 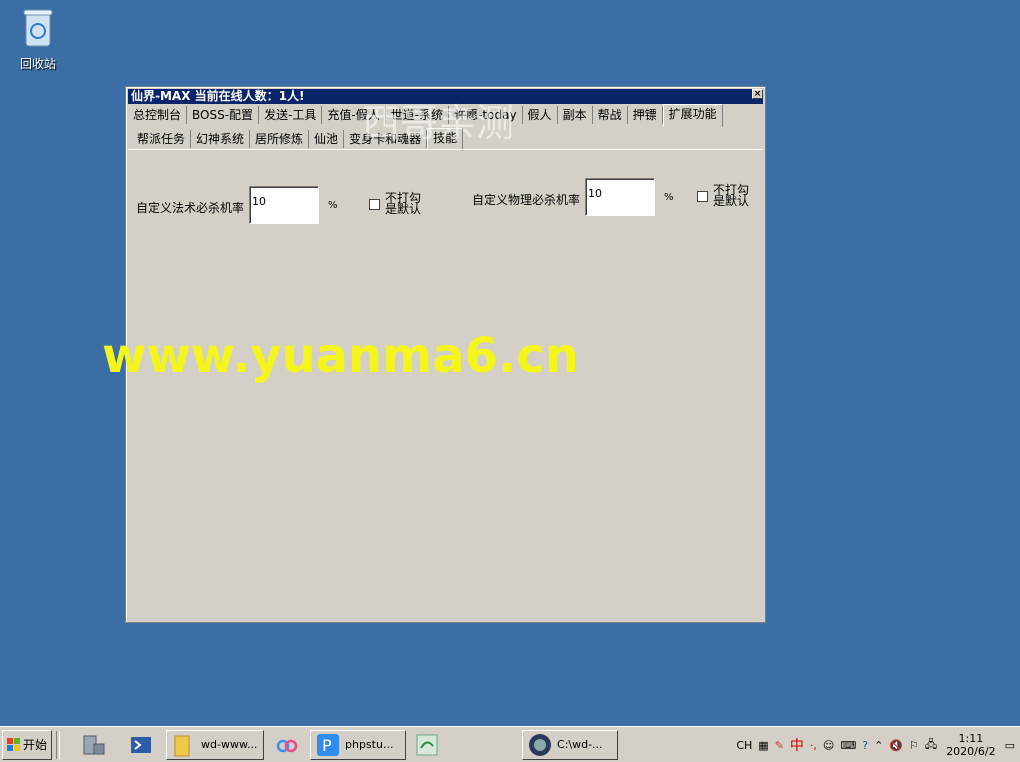 What do you see at coordinates (182, 745) in the screenshot?
I see `folder-icon` at bounding box center [182, 745].